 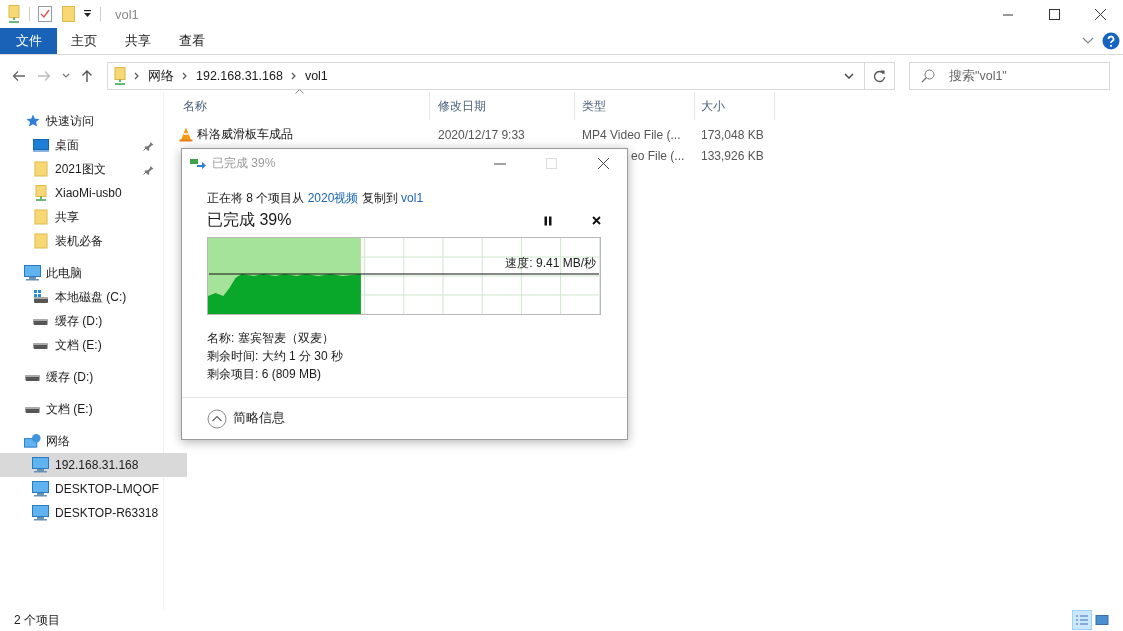 What do you see at coordinates (81, 321) in the screenshot?
I see `nav-item: 缓存 (D:)` at bounding box center [81, 321].